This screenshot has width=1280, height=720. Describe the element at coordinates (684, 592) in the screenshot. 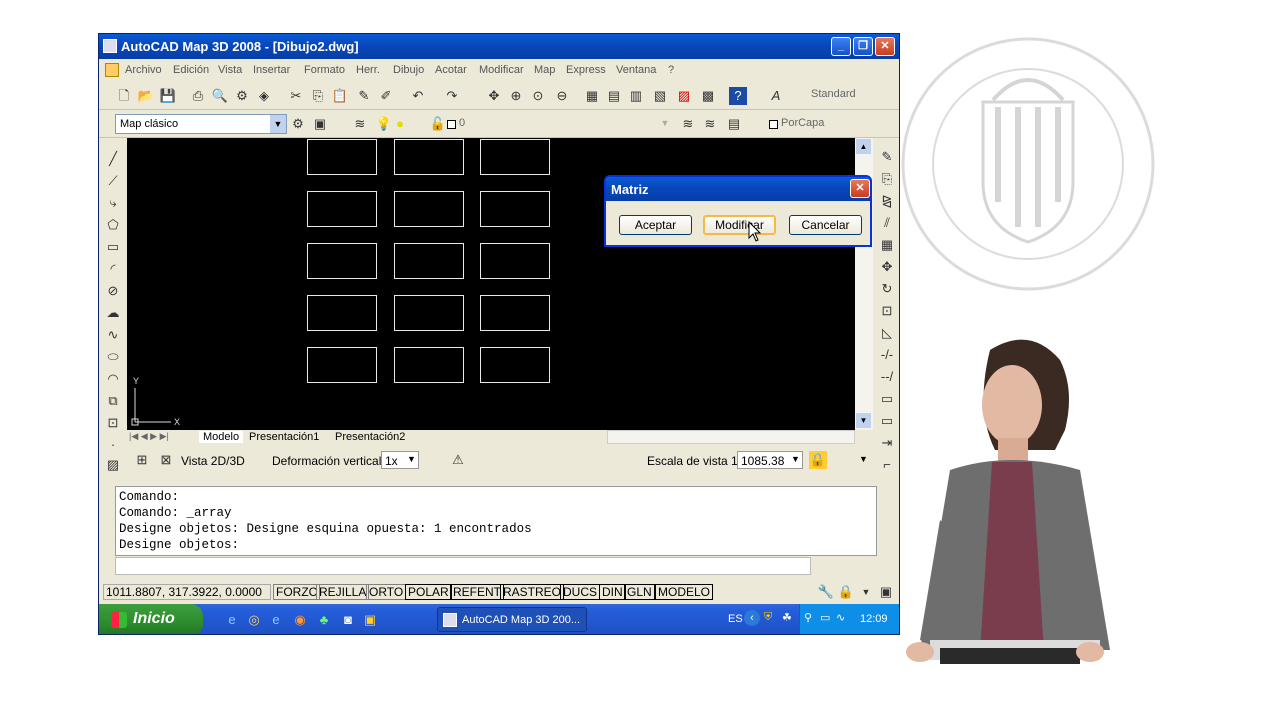

I see `toggle-modelo: MODELO` at that location.